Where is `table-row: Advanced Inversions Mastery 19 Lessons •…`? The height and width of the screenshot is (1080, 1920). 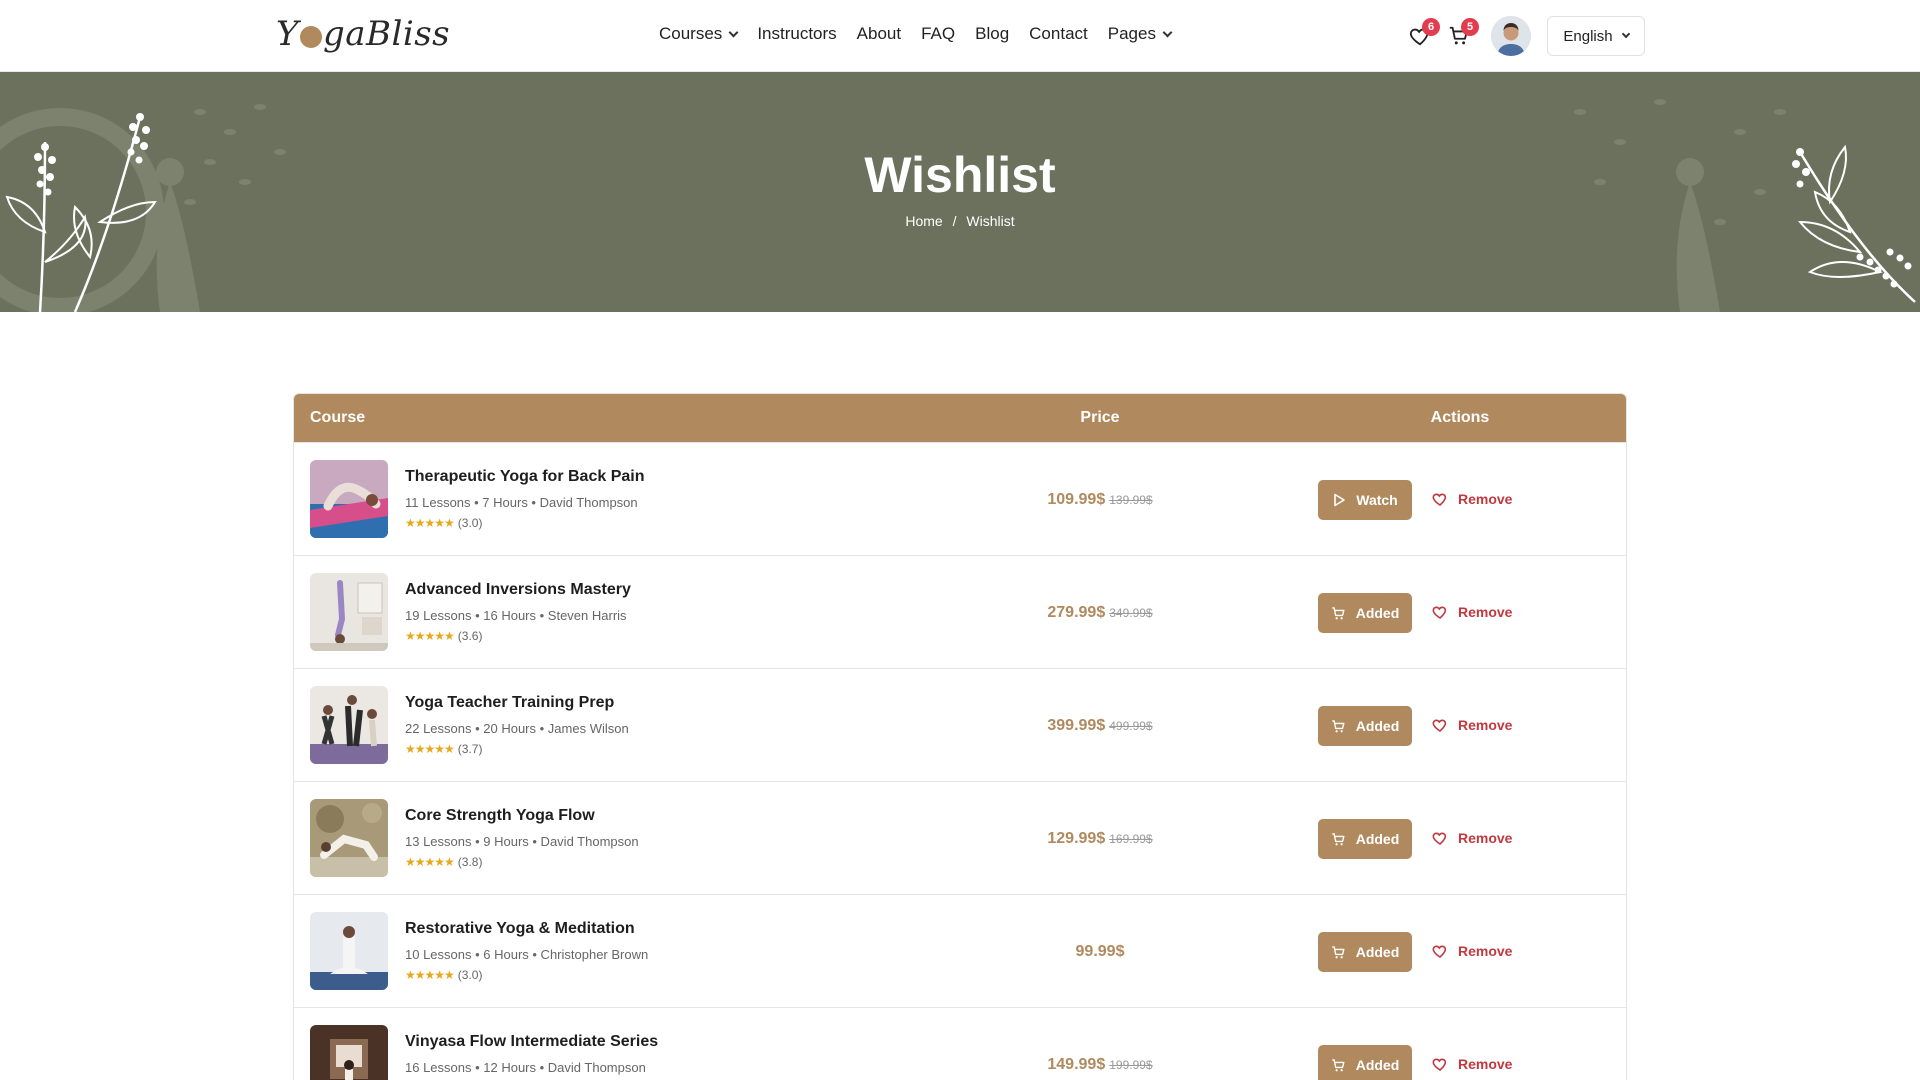 table-row: Advanced Inversions Mastery 19 Lessons •… is located at coordinates (960, 611).